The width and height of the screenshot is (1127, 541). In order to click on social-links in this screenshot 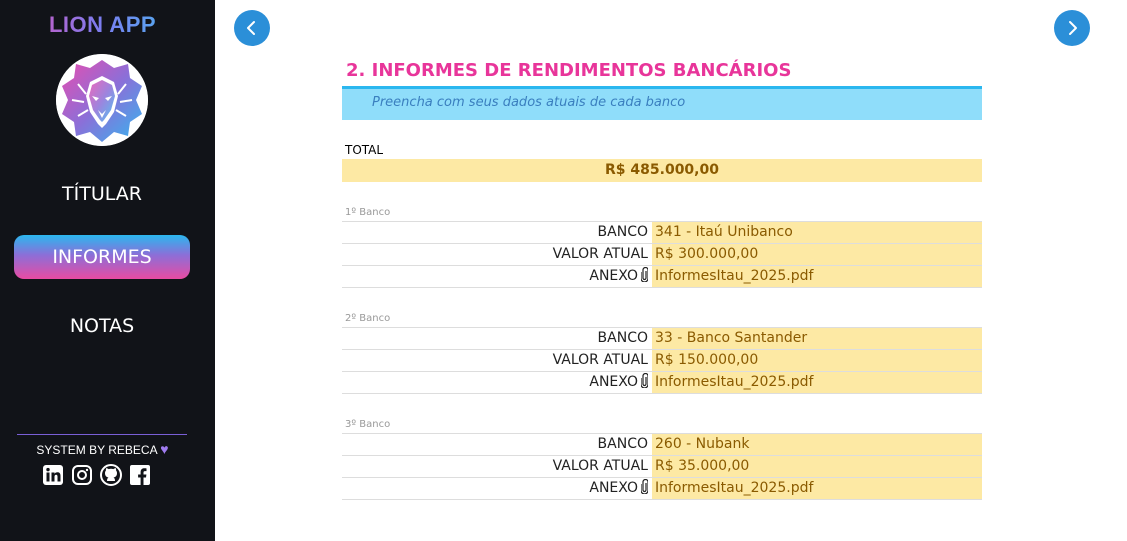, I will do `click(96, 475)`.